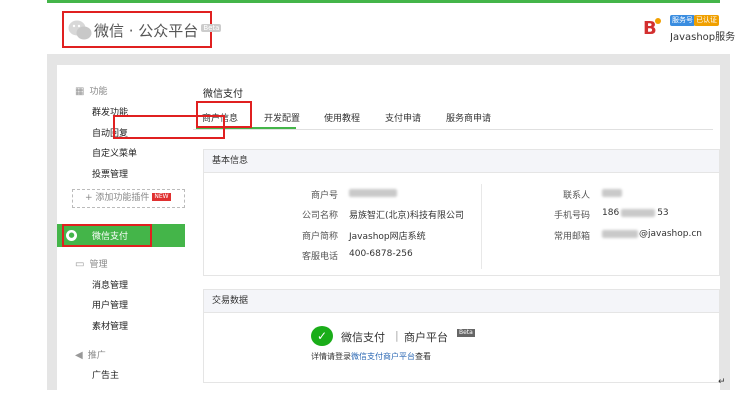 This screenshot has height=404, width=750. What do you see at coordinates (110, 173) in the screenshot?
I see `sidebar-item-vote: 投票管理` at bounding box center [110, 173].